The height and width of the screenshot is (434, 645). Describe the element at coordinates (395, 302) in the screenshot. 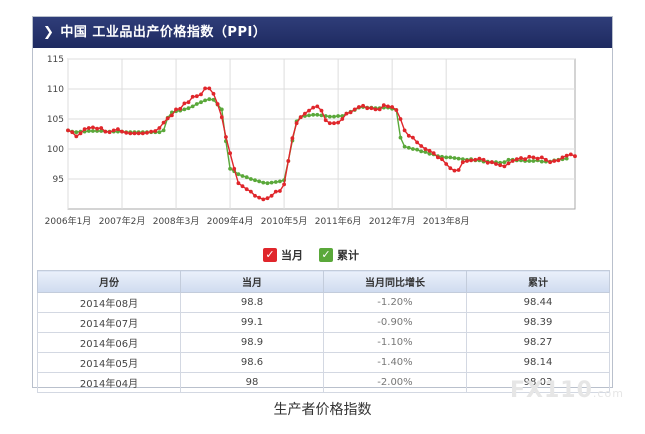

I see `cell-yoy: -1.20%` at that location.